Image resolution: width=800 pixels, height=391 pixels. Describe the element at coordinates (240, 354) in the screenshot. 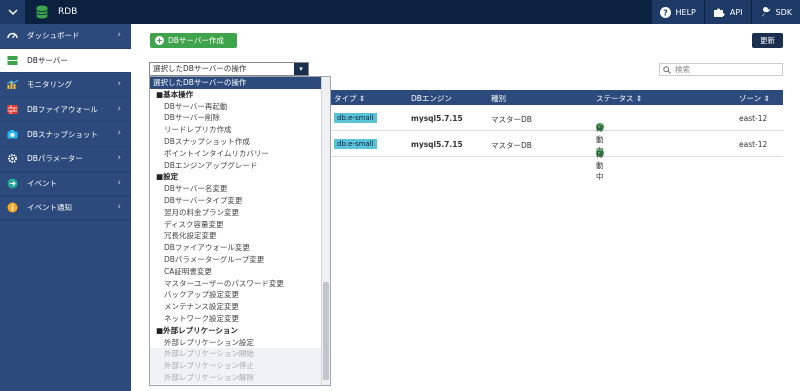

I see `dropdown-option-disabled: 外部レプリケーション開始` at that location.